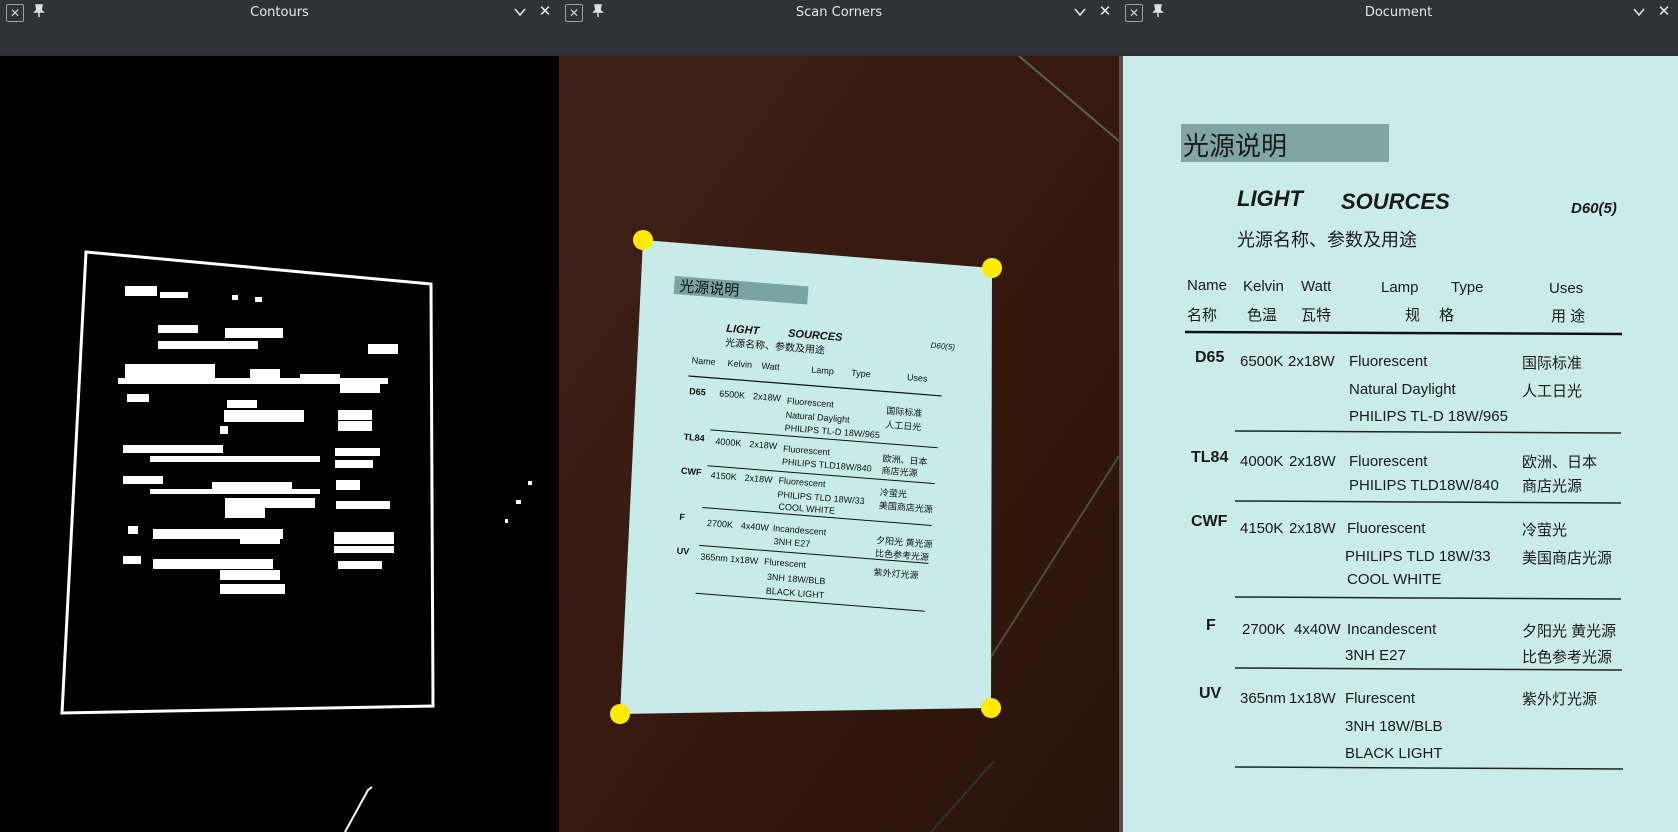 This screenshot has width=1678, height=832. I want to click on row-uv-kelvin: 365nm, so click(1263, 698).